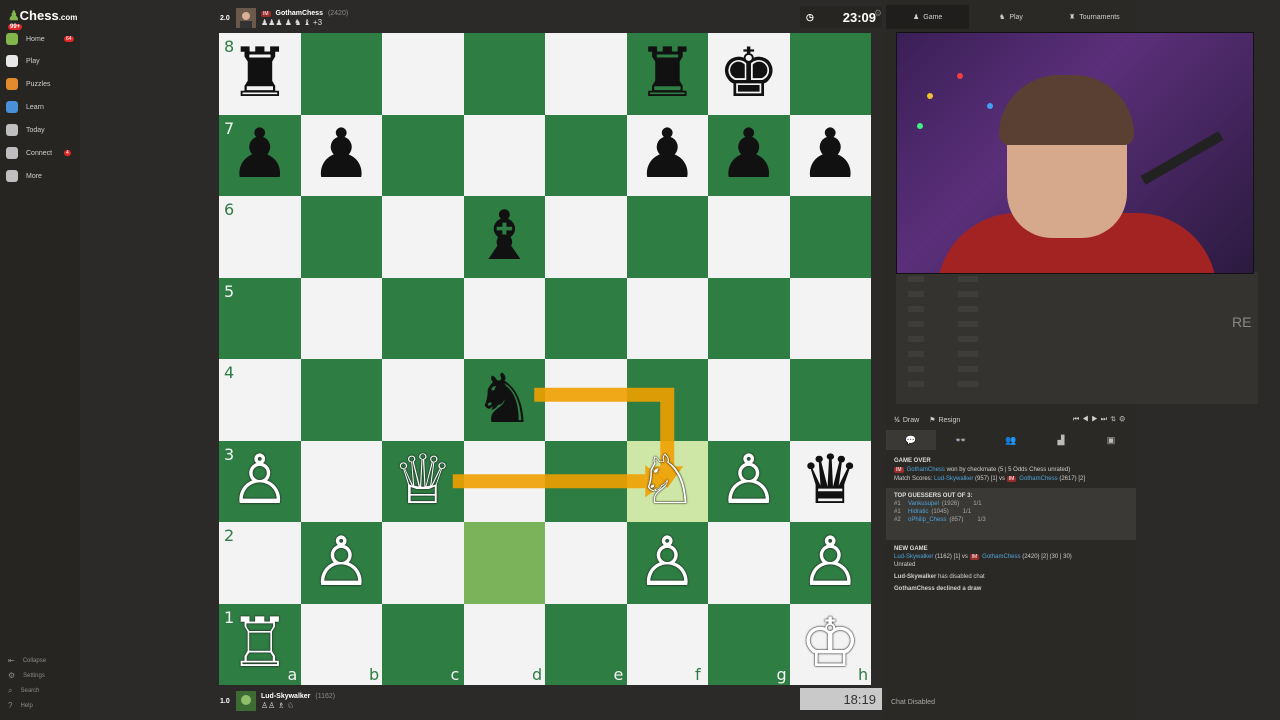 Image resolution: width=1280 pixels, height=720 pixels. I want to click on square-b5, so click(341, 318).